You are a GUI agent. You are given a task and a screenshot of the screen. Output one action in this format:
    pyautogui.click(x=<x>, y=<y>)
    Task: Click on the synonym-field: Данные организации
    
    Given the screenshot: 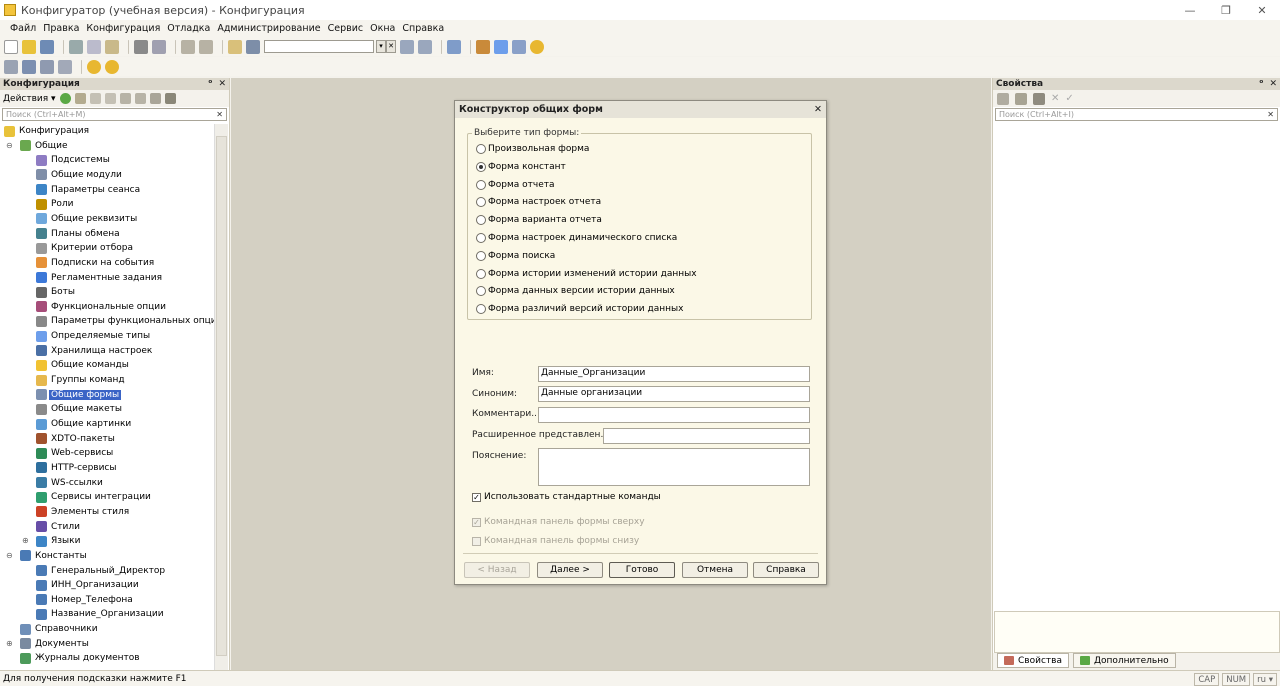 What is the action you would take?
    pyautogui.click(x=674, y=394)
    